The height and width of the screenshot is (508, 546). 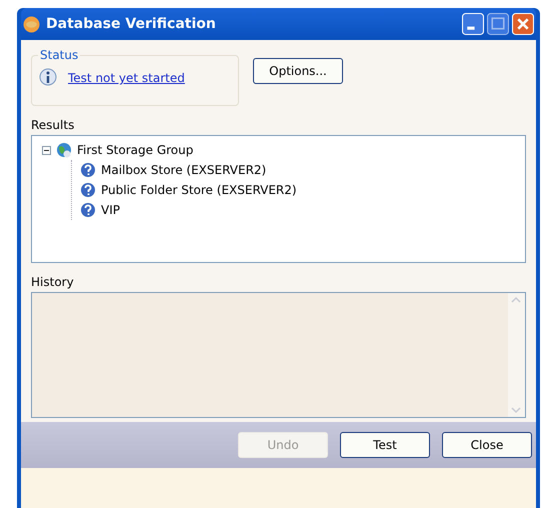 What do you see at coordinates (473, 24) in the screenshot?
I see `minimize-icon` at bounding box center [473, 24].